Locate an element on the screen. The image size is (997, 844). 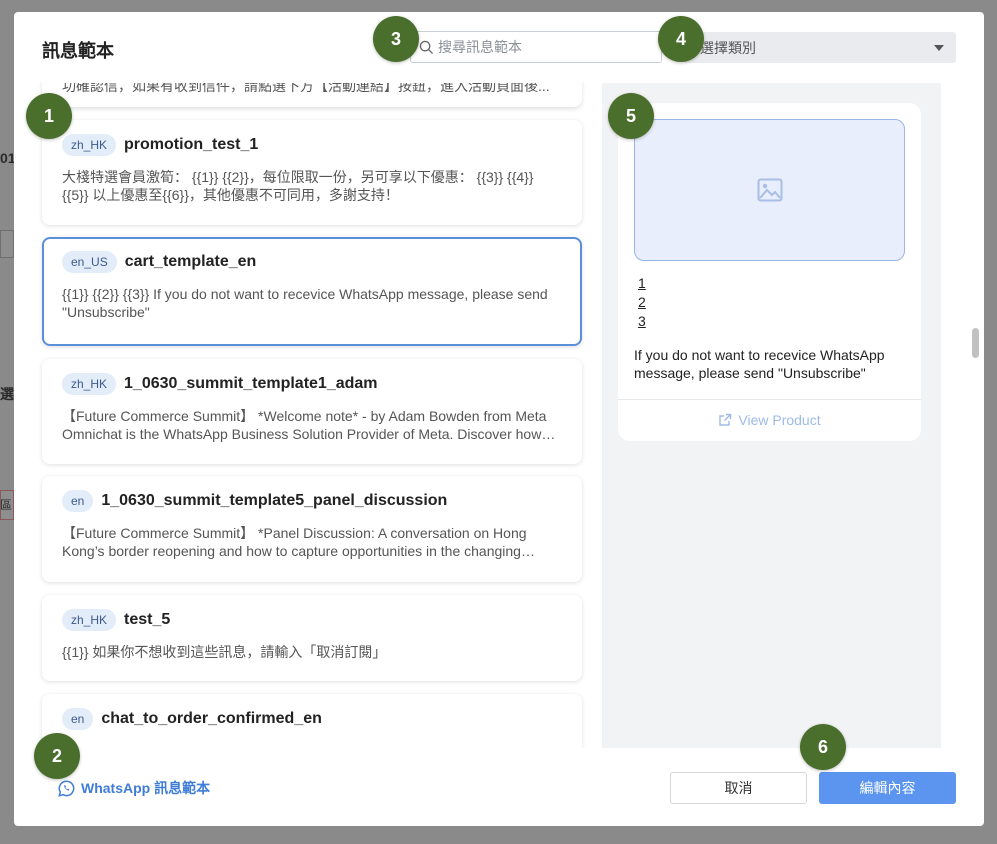
template-body: {{1}} 如果你不想收到這些訊息，請輸入「取消訂閱」 is located at coordinates (224, 652).